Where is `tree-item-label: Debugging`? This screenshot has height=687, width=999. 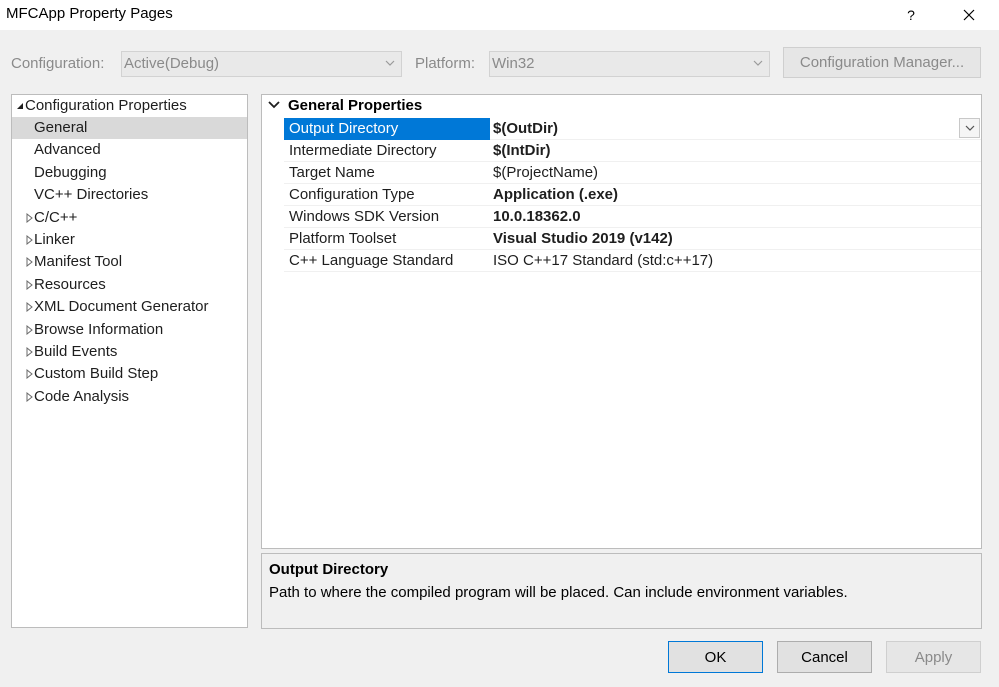
tree-item-label: Debugging is located at coordinates (70, 172).